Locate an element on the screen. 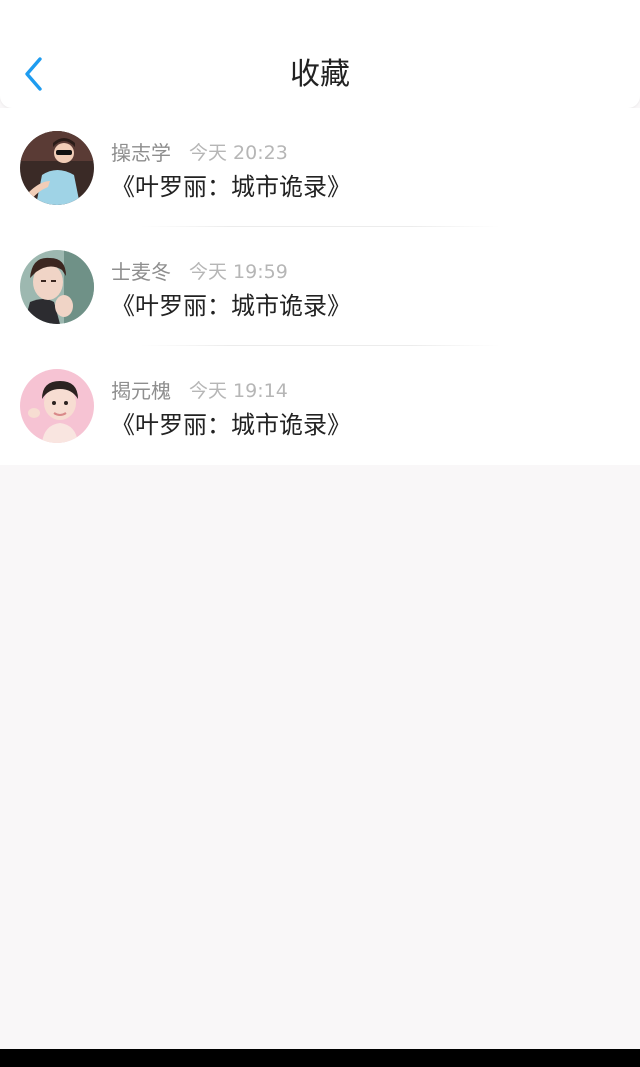 This screenshot has width=640, height=1067. item-meta: 揭元槐 今天 19:14 is located at coordinates (199, 389).